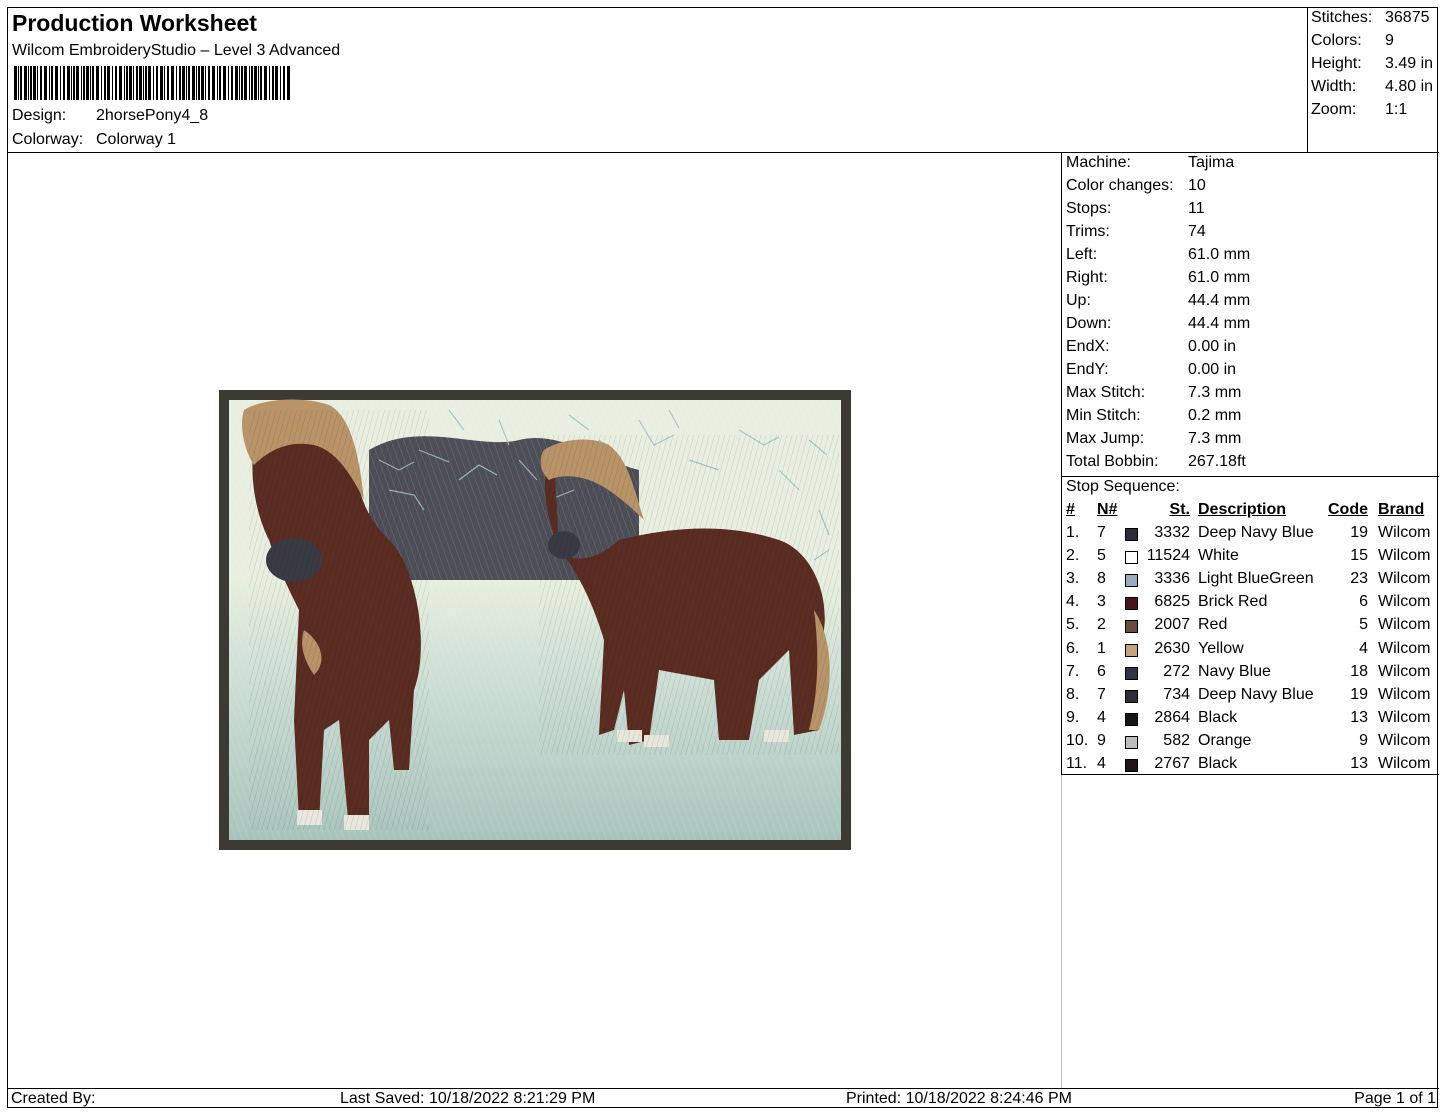 The height and width of the screenshot is (1112, 1445). I want to click on machine-info-label: EndY:, so click(1087, 369).